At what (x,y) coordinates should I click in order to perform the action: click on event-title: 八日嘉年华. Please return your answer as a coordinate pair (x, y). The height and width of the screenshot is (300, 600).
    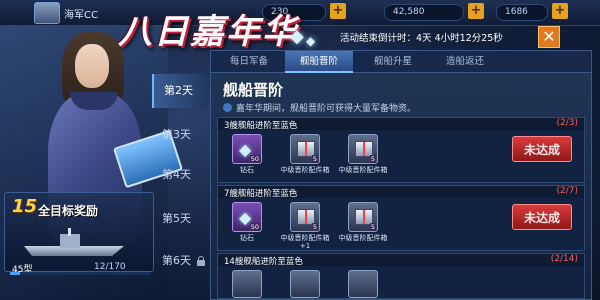
    Looking at the image, I should click on (208, 32).